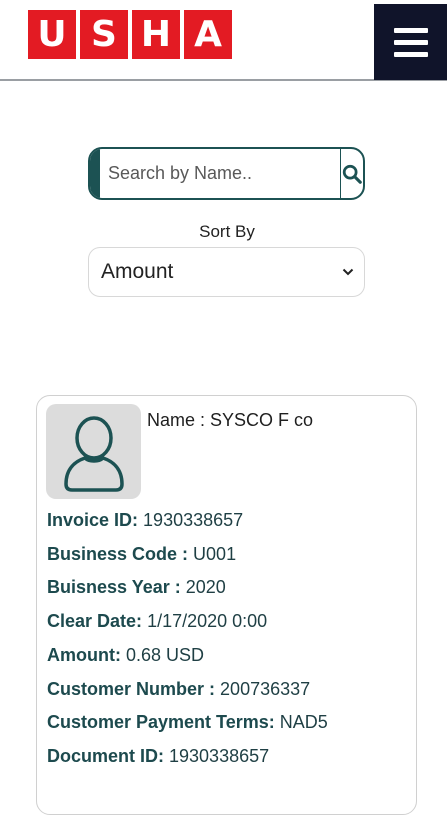 Image resolution: width=447 pixels, height=815 pixels. I want to click on user-icon, so click(93, 453).